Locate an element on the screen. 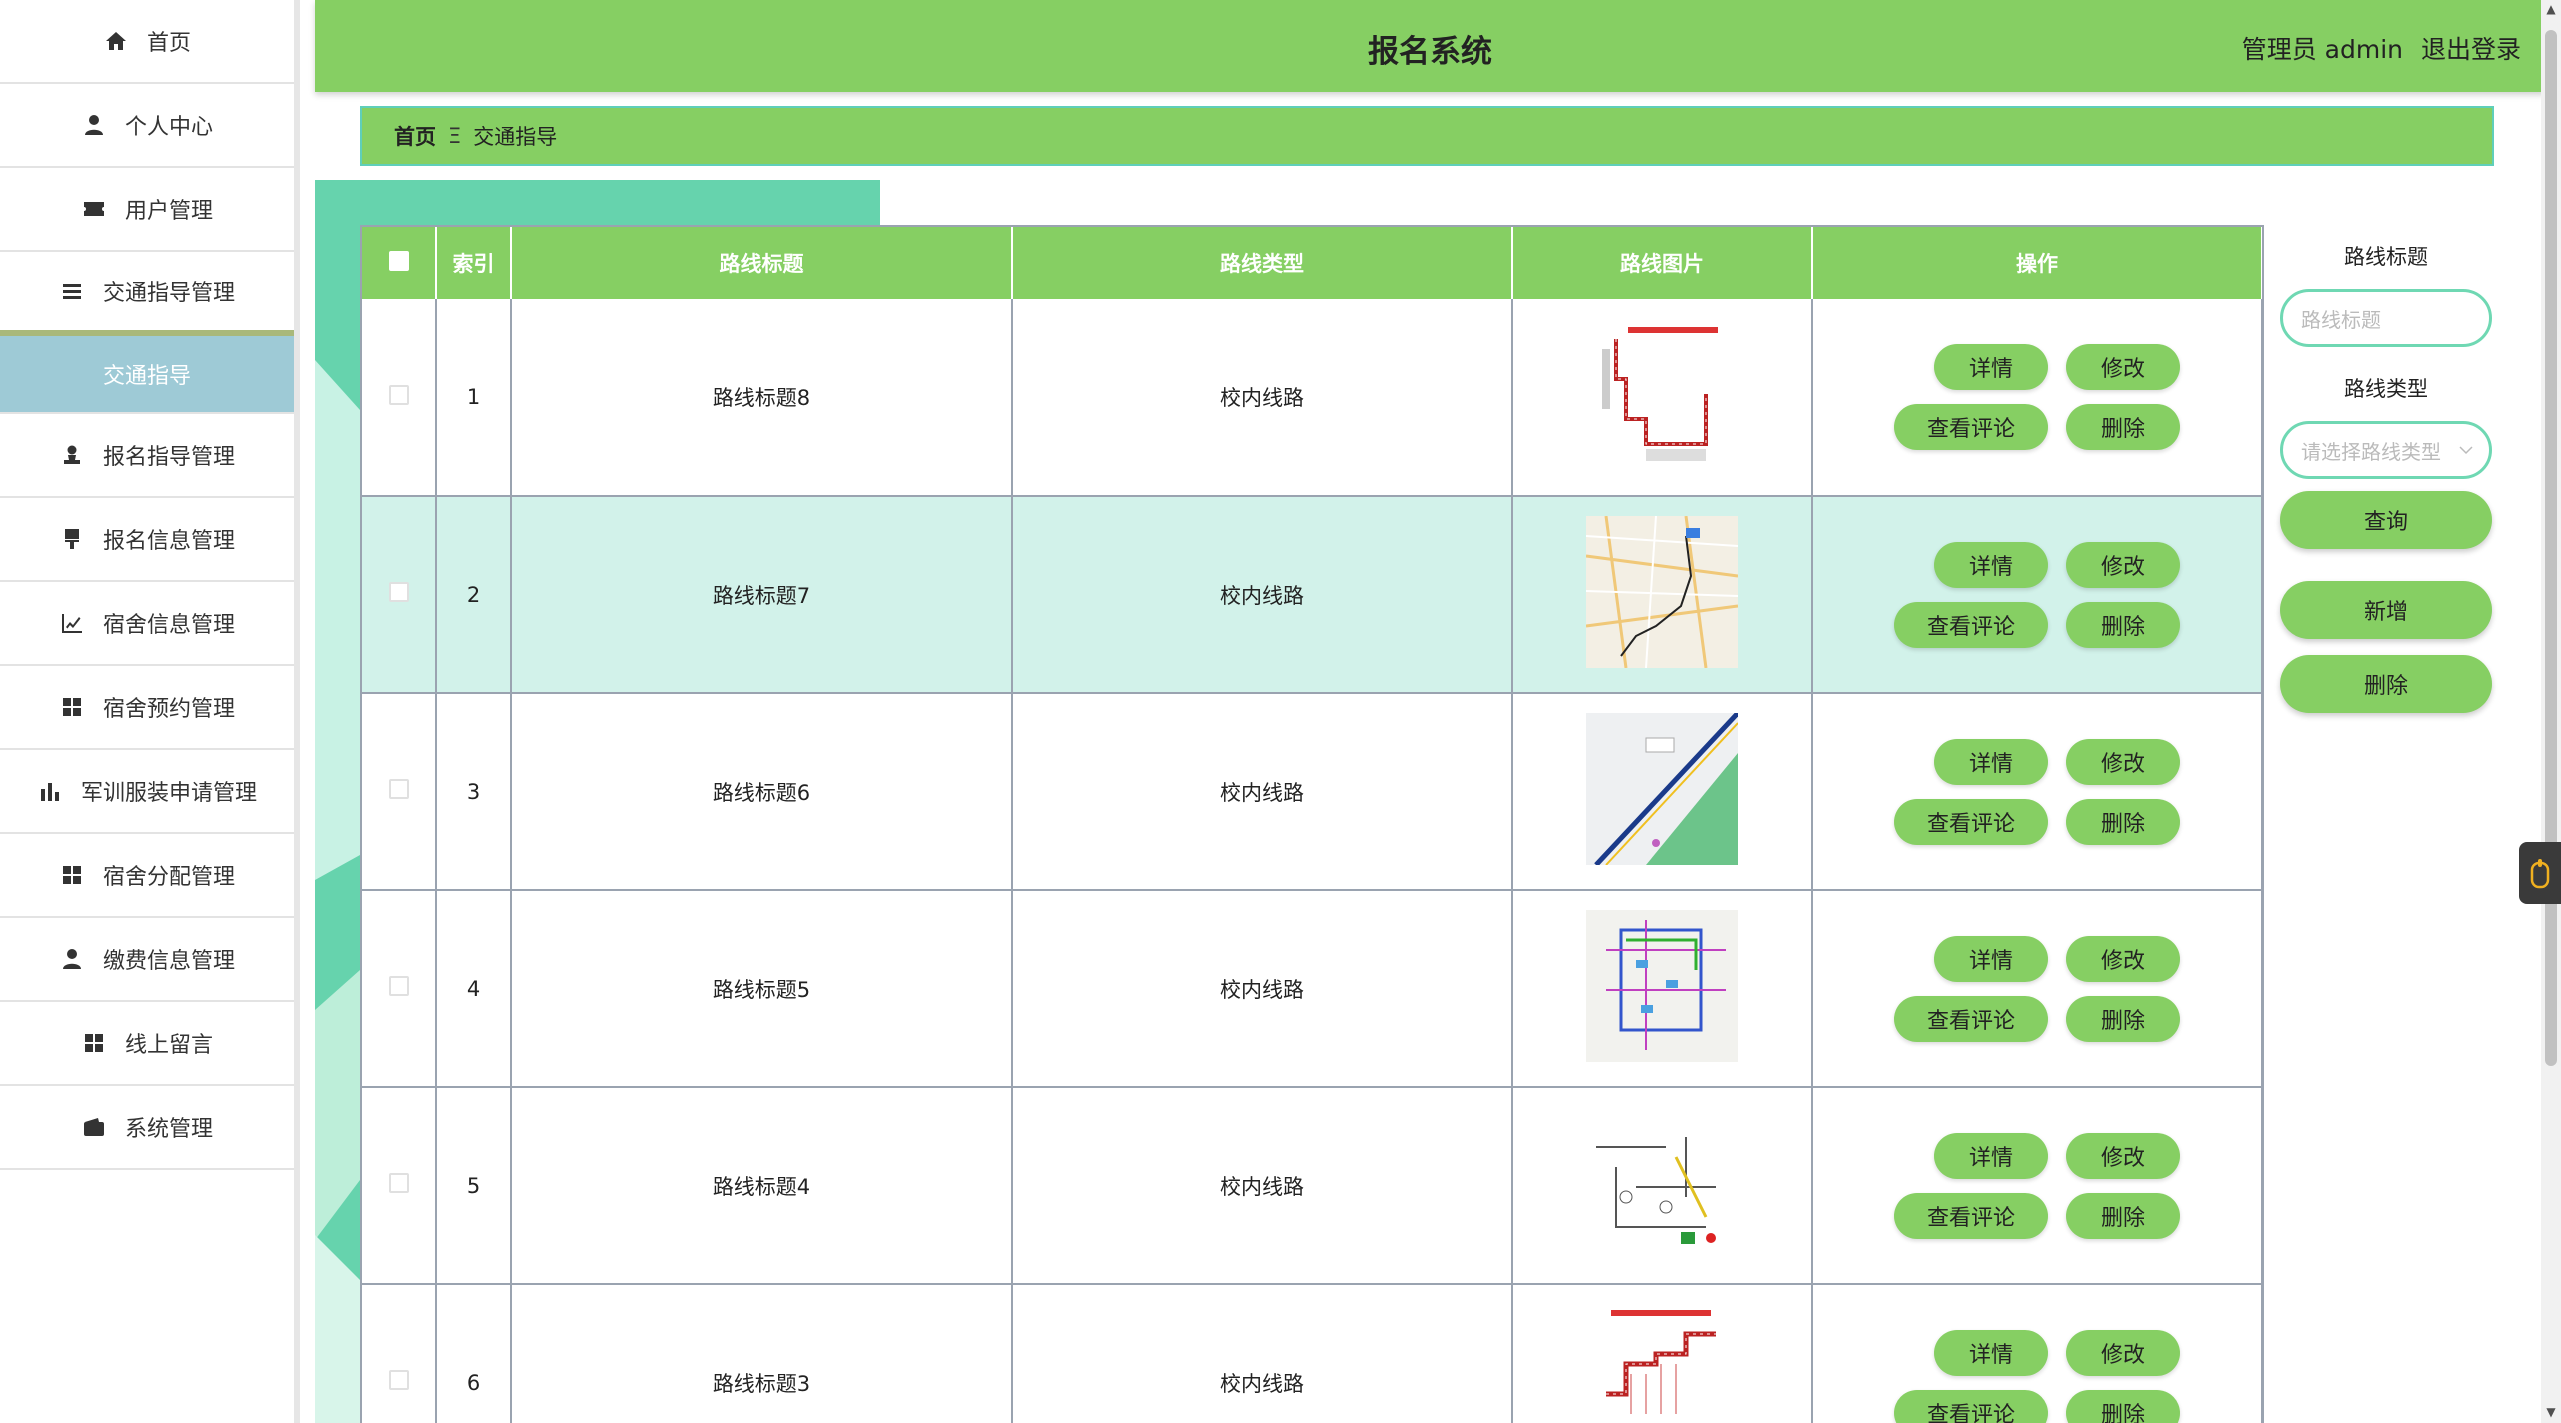  column-header-image: 路线图片 is located at coordinates (1662, 263).